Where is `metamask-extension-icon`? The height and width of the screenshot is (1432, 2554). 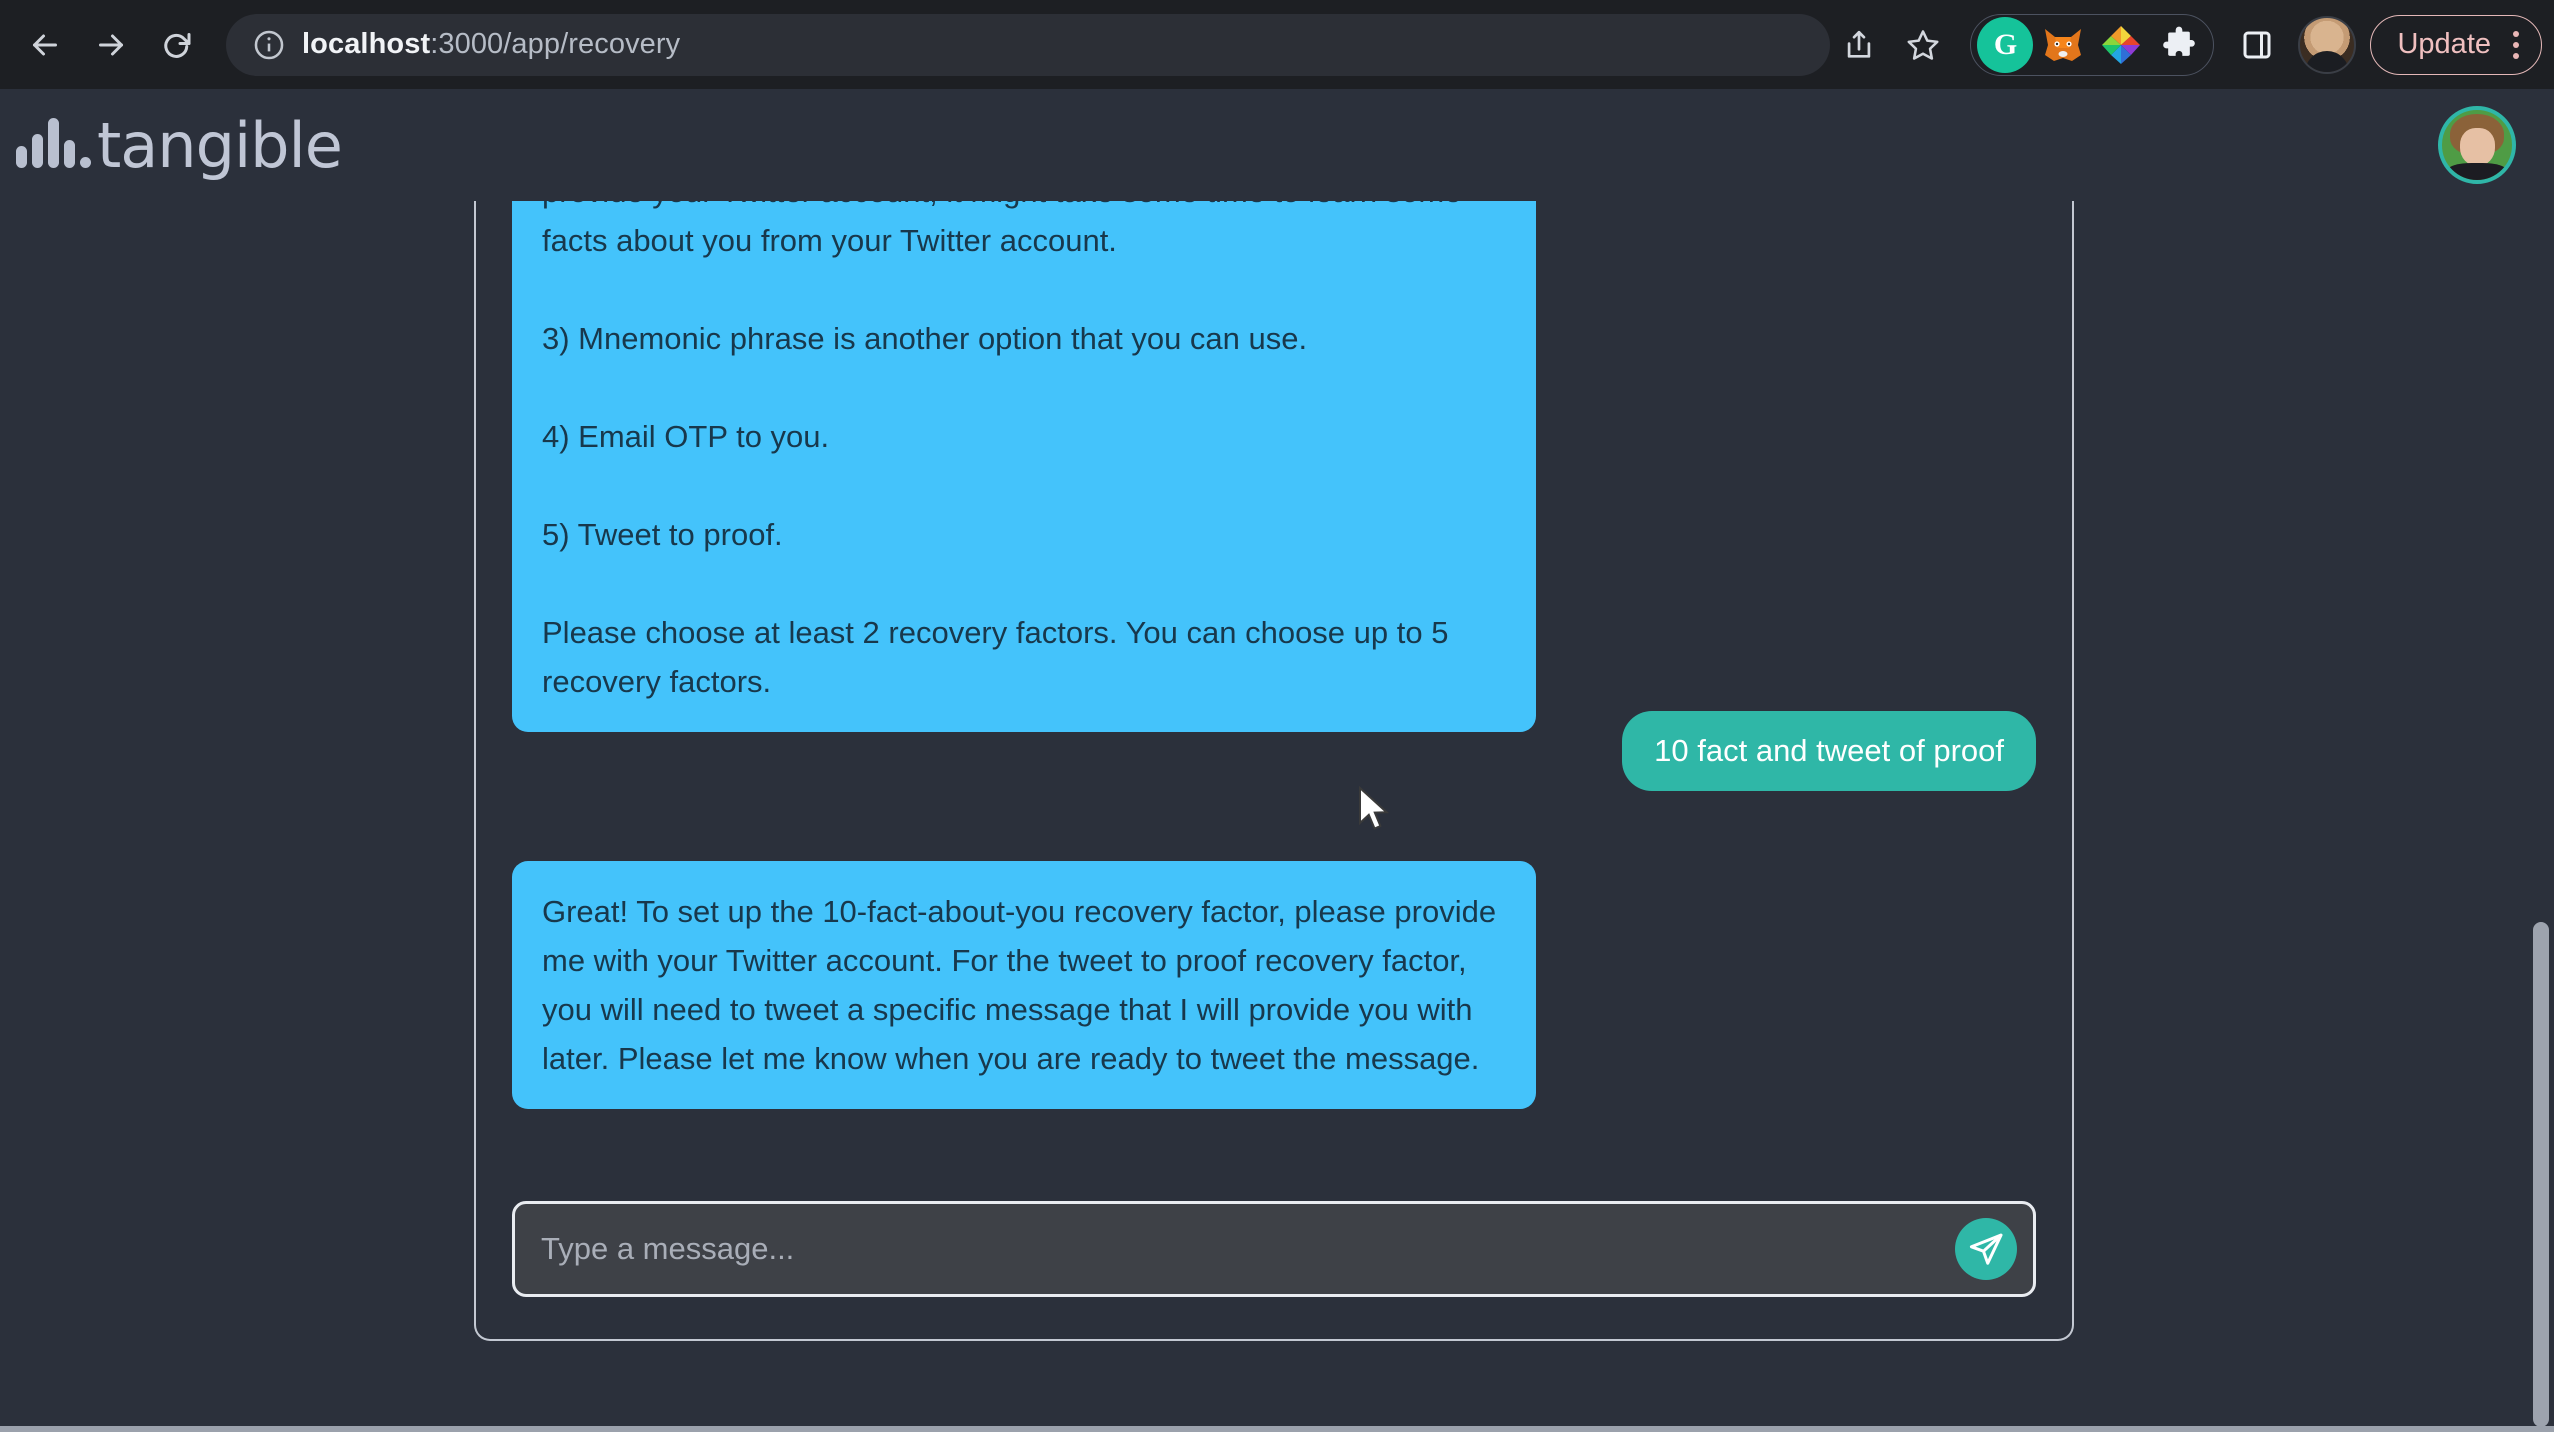
metamask-extension-icon is located at coordinates (2063, 45).